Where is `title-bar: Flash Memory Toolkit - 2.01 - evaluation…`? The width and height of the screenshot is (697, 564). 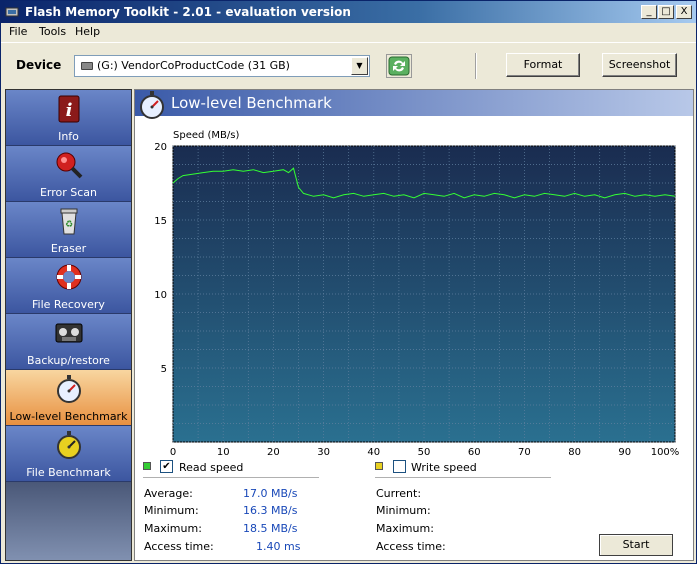 title-bar: Flash Memory Toolkit - 2.01 - evaluation… is located at coordinates (348, 12).